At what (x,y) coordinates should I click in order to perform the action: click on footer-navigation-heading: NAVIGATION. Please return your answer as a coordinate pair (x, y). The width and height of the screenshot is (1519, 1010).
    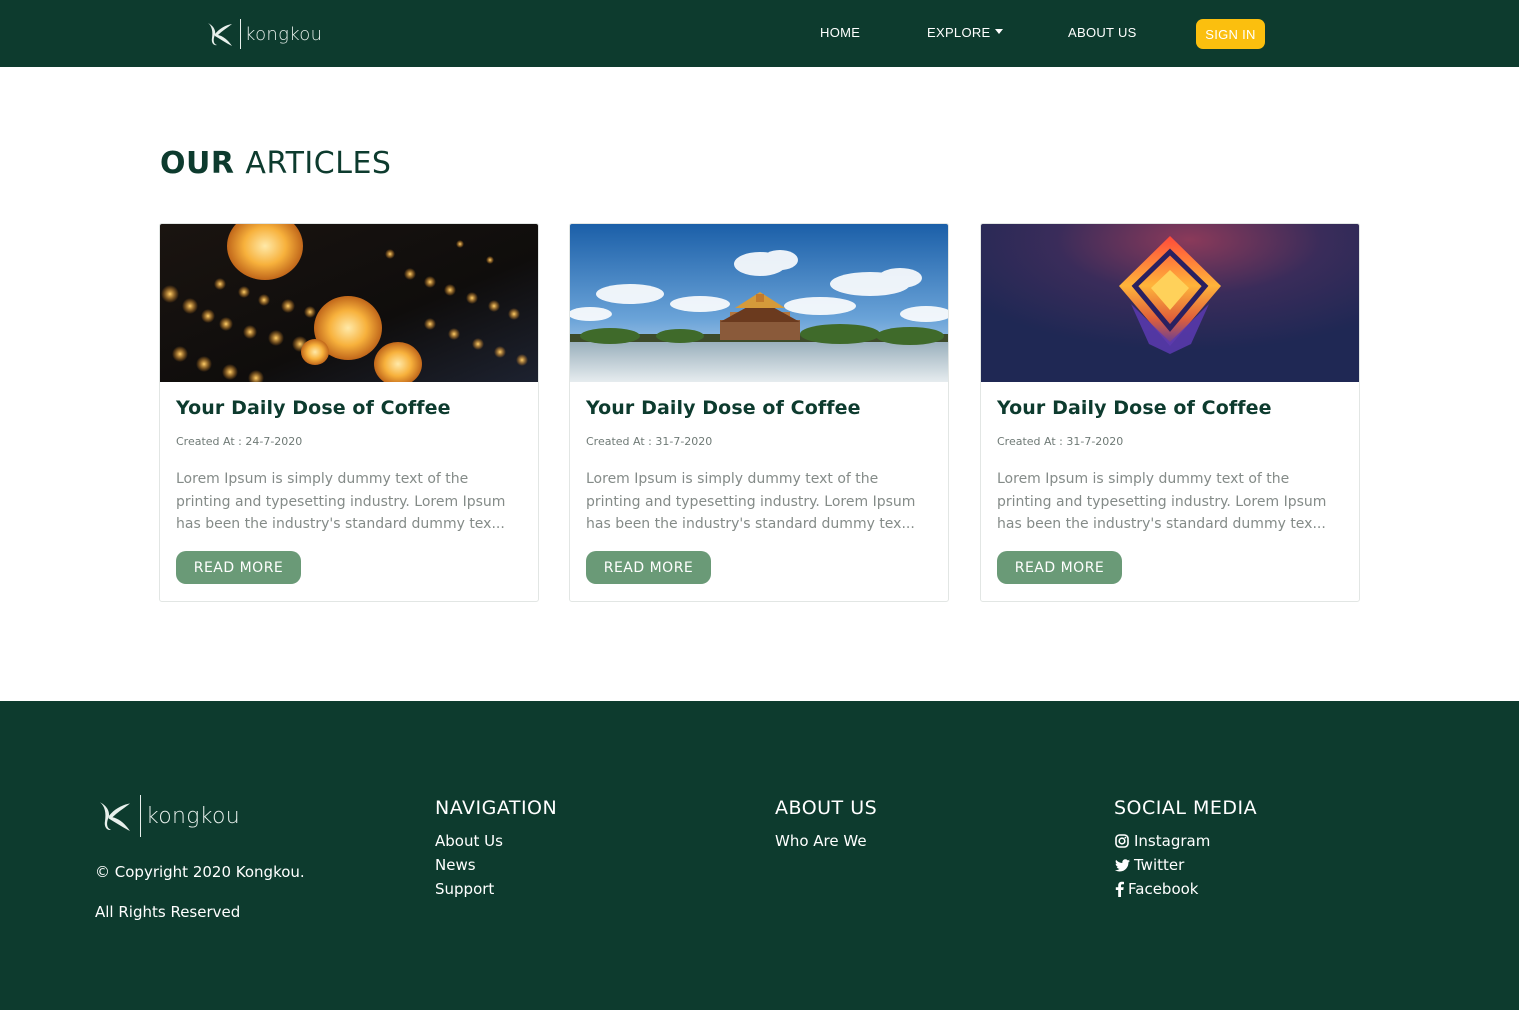
    Looking at the image, I should click on (496, 808).